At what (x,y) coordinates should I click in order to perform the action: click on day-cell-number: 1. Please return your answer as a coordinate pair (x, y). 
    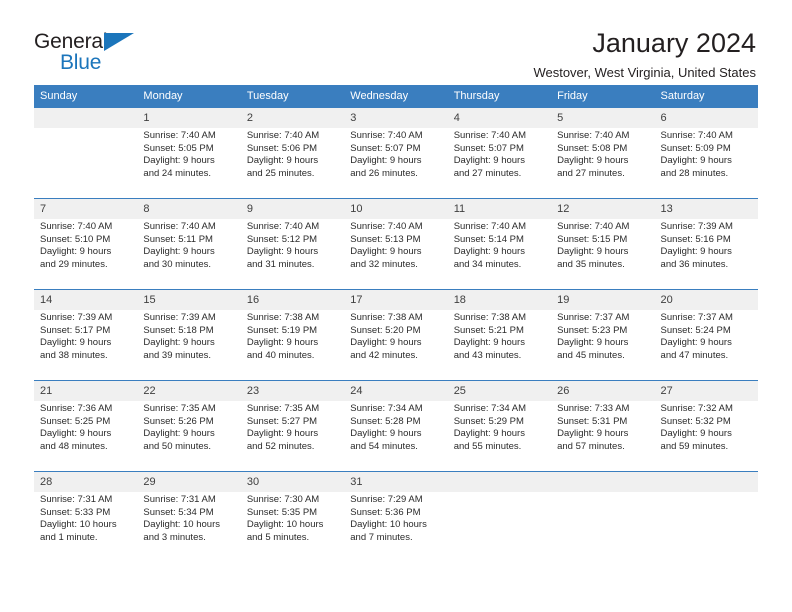
    Looking at the image, I should click on (189, 118).